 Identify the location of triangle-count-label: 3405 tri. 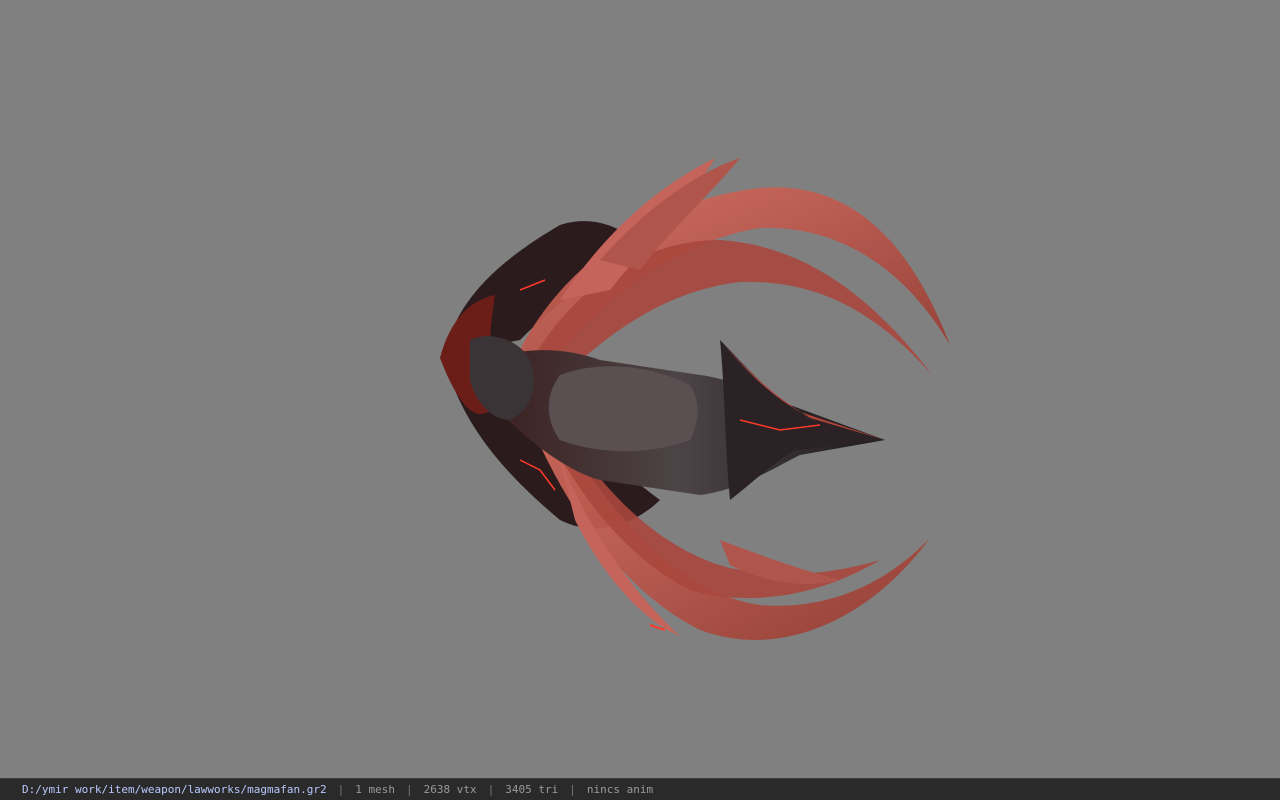
(532, 789).